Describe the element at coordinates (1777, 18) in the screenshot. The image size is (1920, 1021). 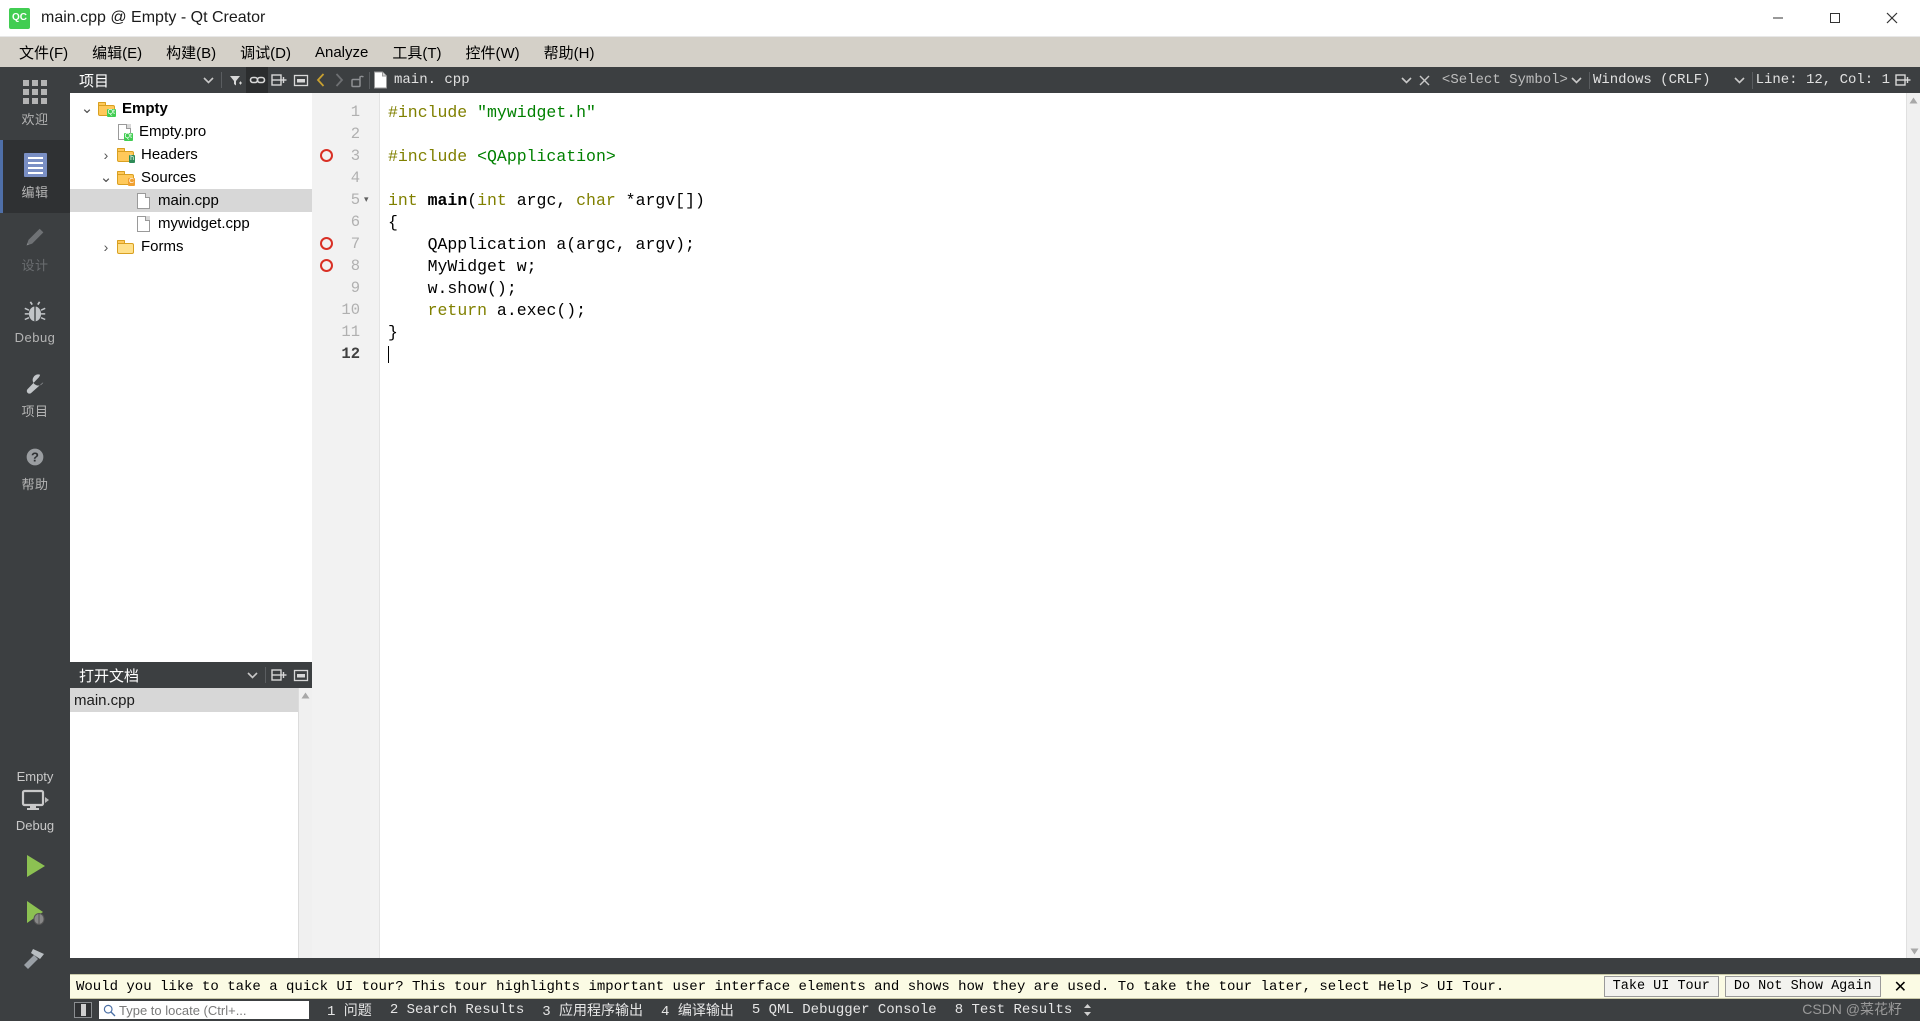
I see `minimize-button` at that location.